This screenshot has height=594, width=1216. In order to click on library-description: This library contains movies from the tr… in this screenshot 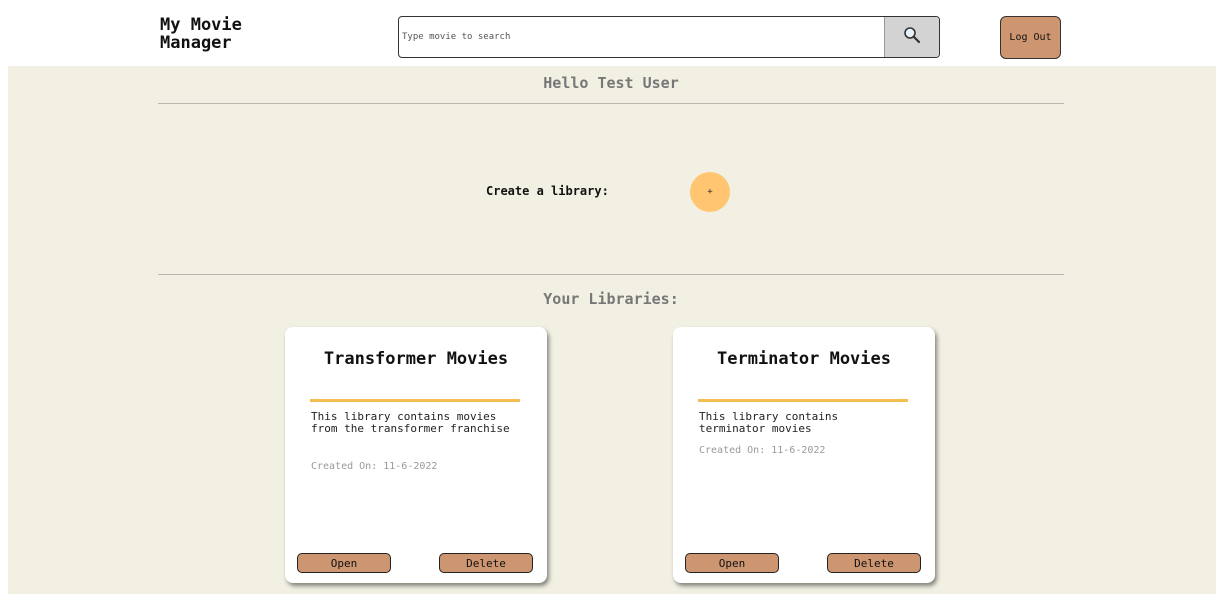, I will do `click(410, 422)`.